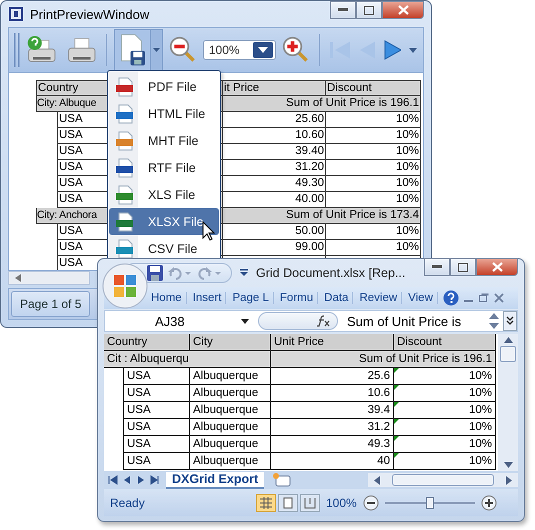 This screenshot has width=535, height=530. Describe the element at coordinates (274, 136) in the screenshot. I see `table-cell: 10.60` at that location.